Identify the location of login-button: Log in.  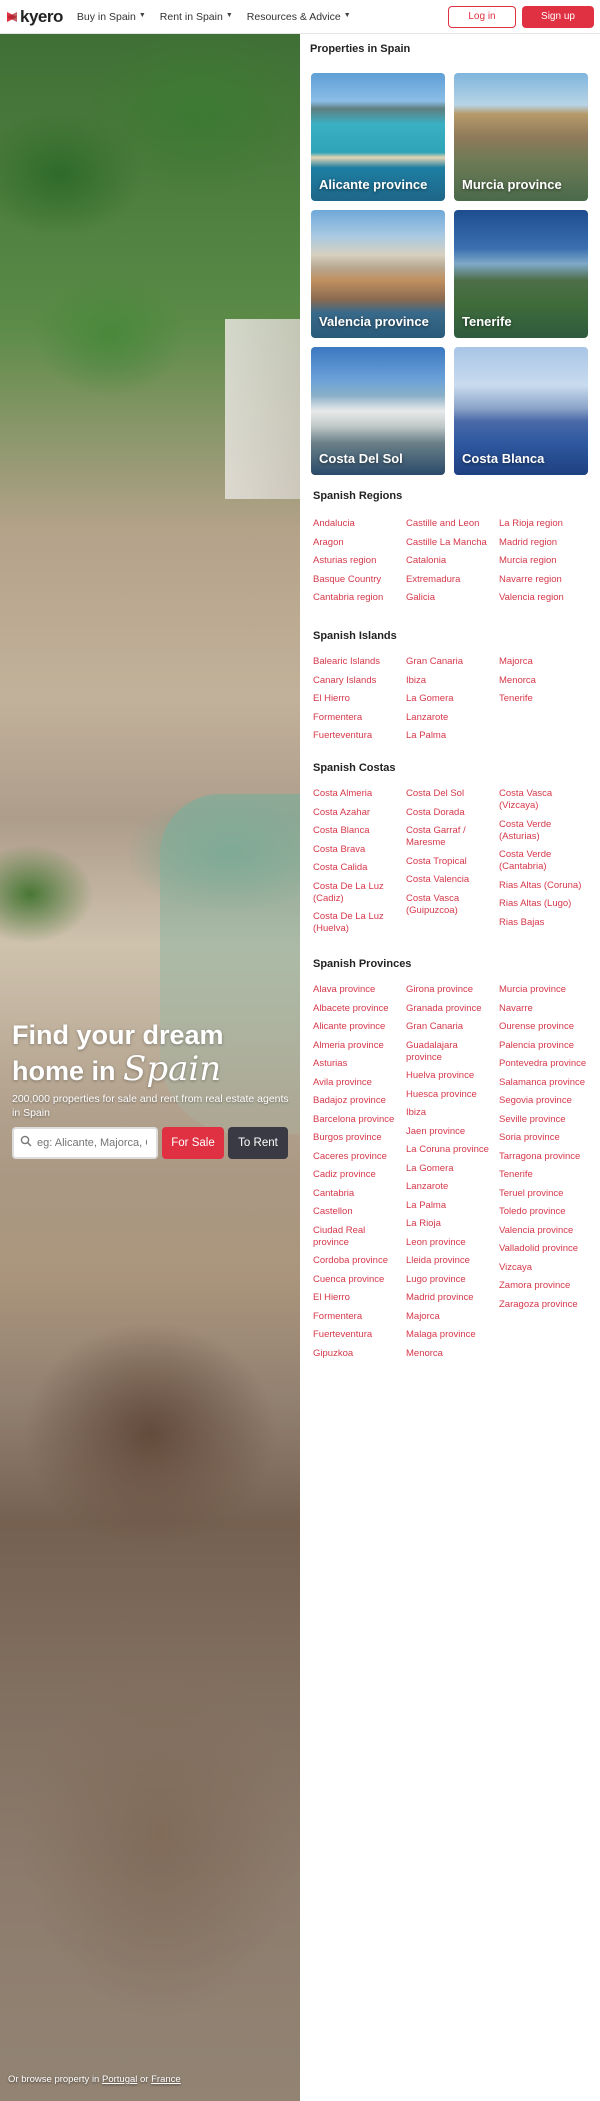
(482, 16).